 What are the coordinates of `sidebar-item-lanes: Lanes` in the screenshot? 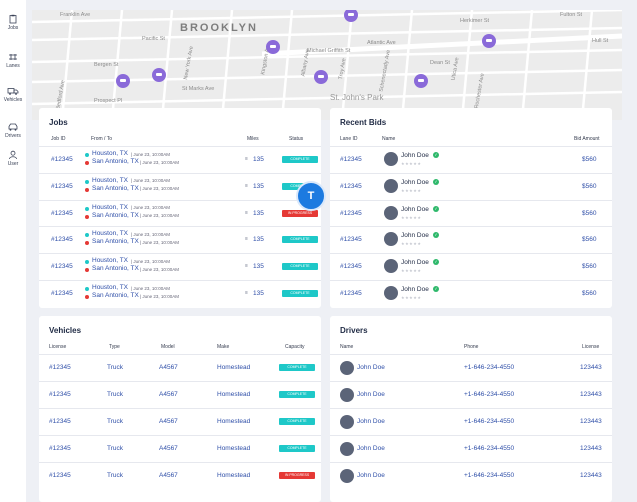 It's located at (13, 60).